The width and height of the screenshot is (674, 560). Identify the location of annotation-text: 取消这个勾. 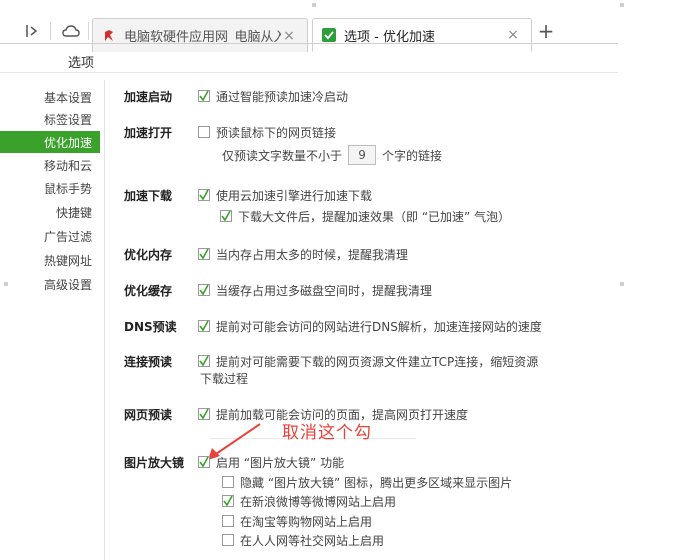
(327, 433).